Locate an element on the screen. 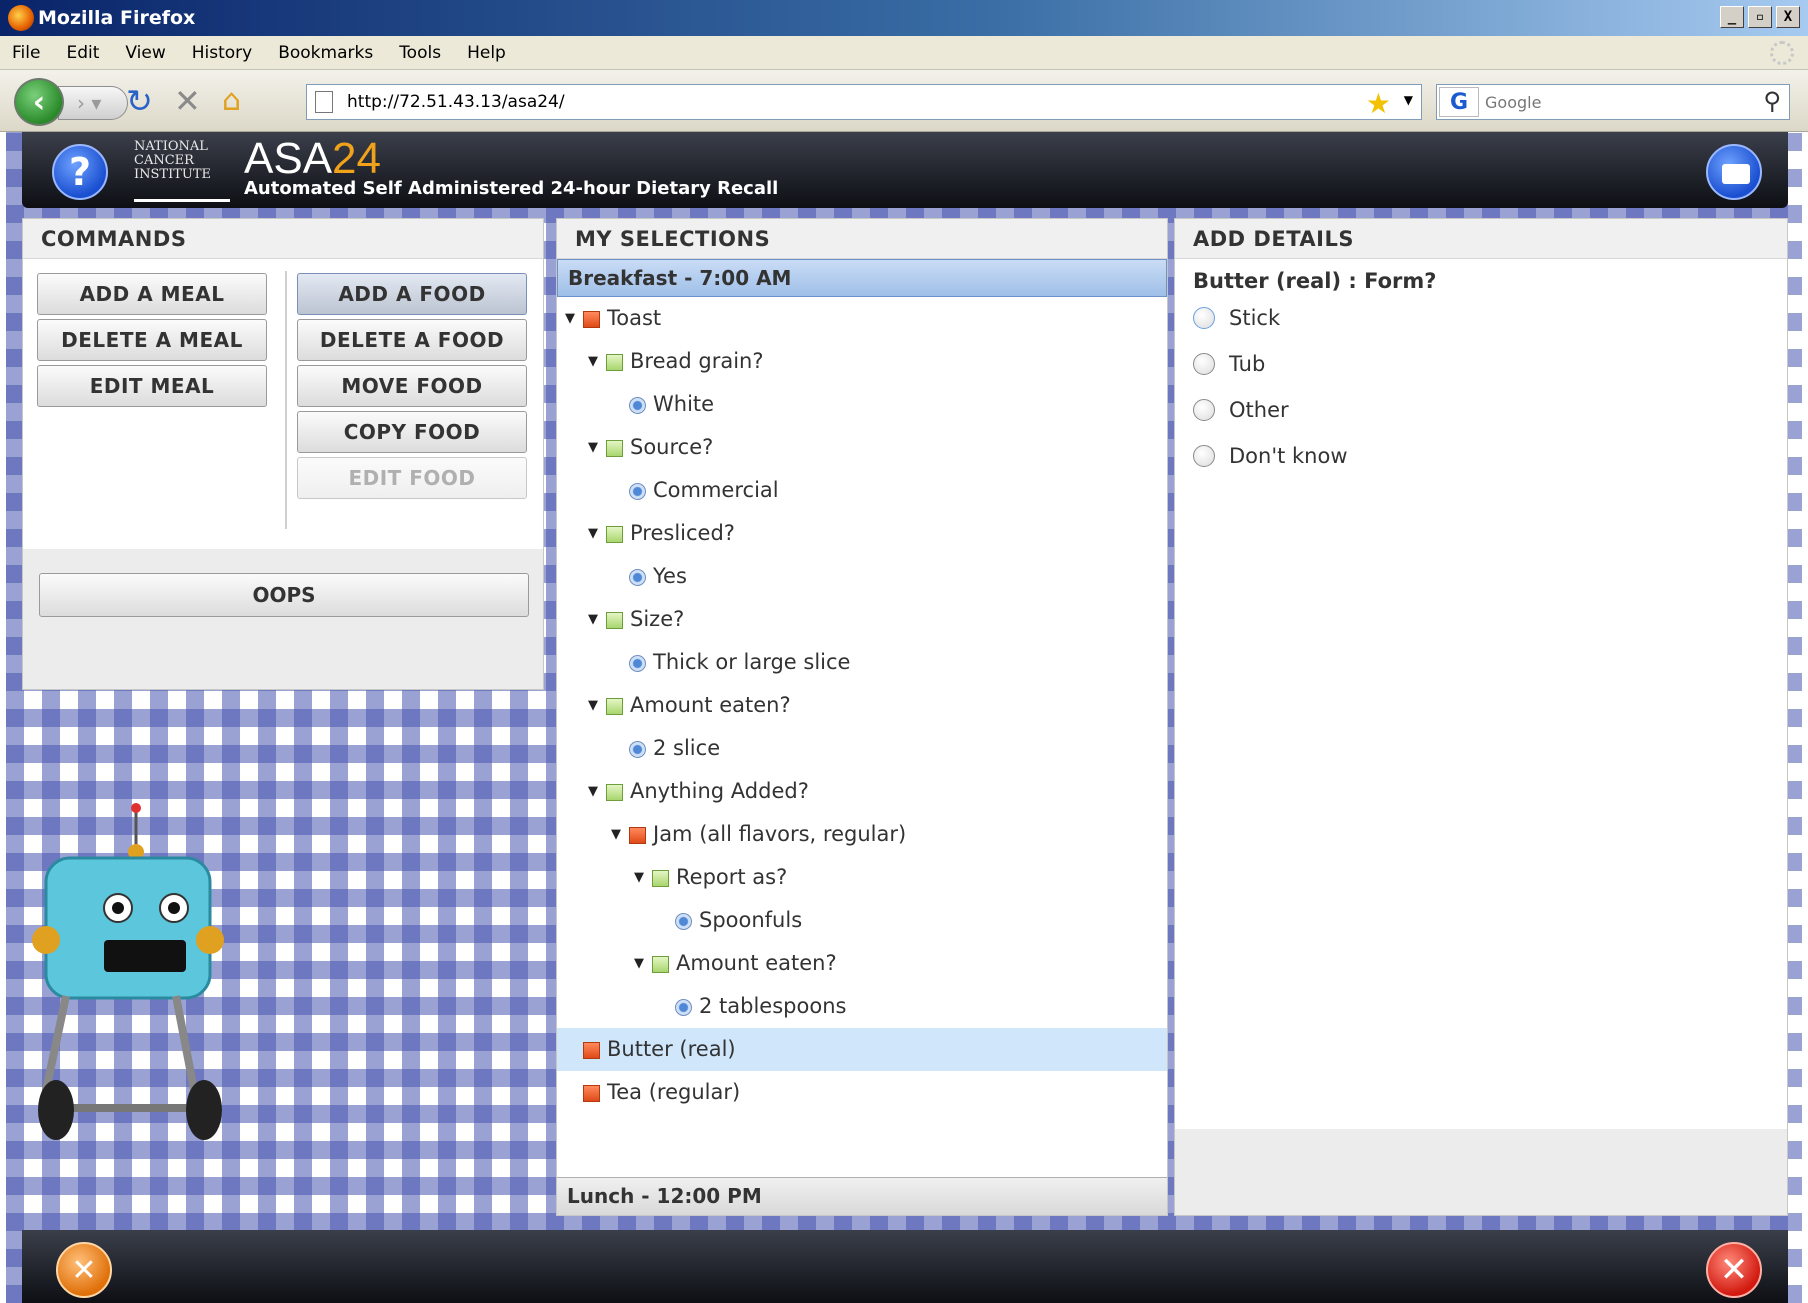  menu-file: File is located at coordinates (26, 53).